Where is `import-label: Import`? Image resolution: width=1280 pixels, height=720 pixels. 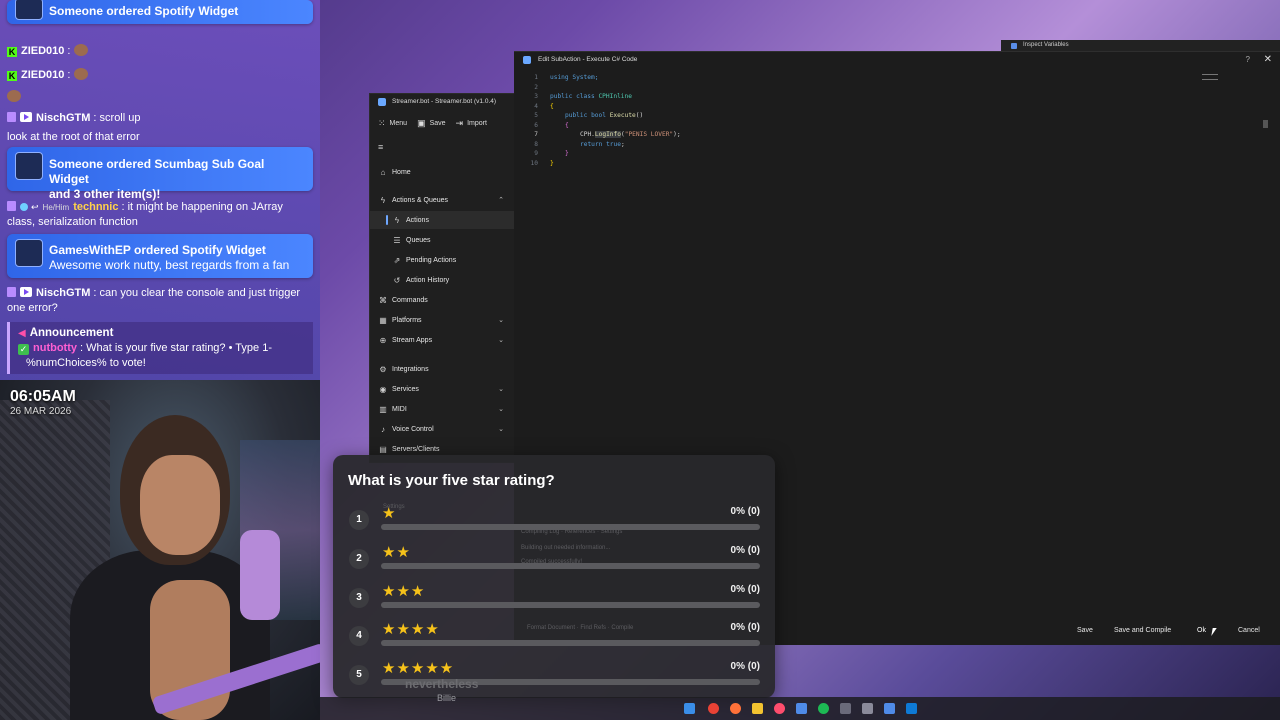
import-label: Import is located at coordinates (477, 123).